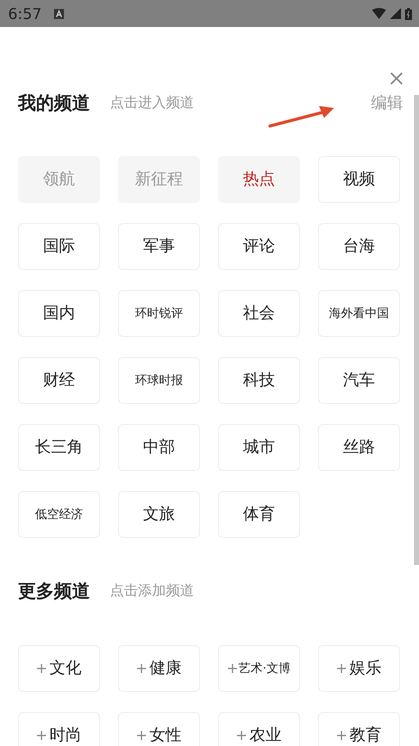 Image resolution: width=419 pixels, height=746 pixels. I want to click on channel-tile: 丝路, so click(359, 447).